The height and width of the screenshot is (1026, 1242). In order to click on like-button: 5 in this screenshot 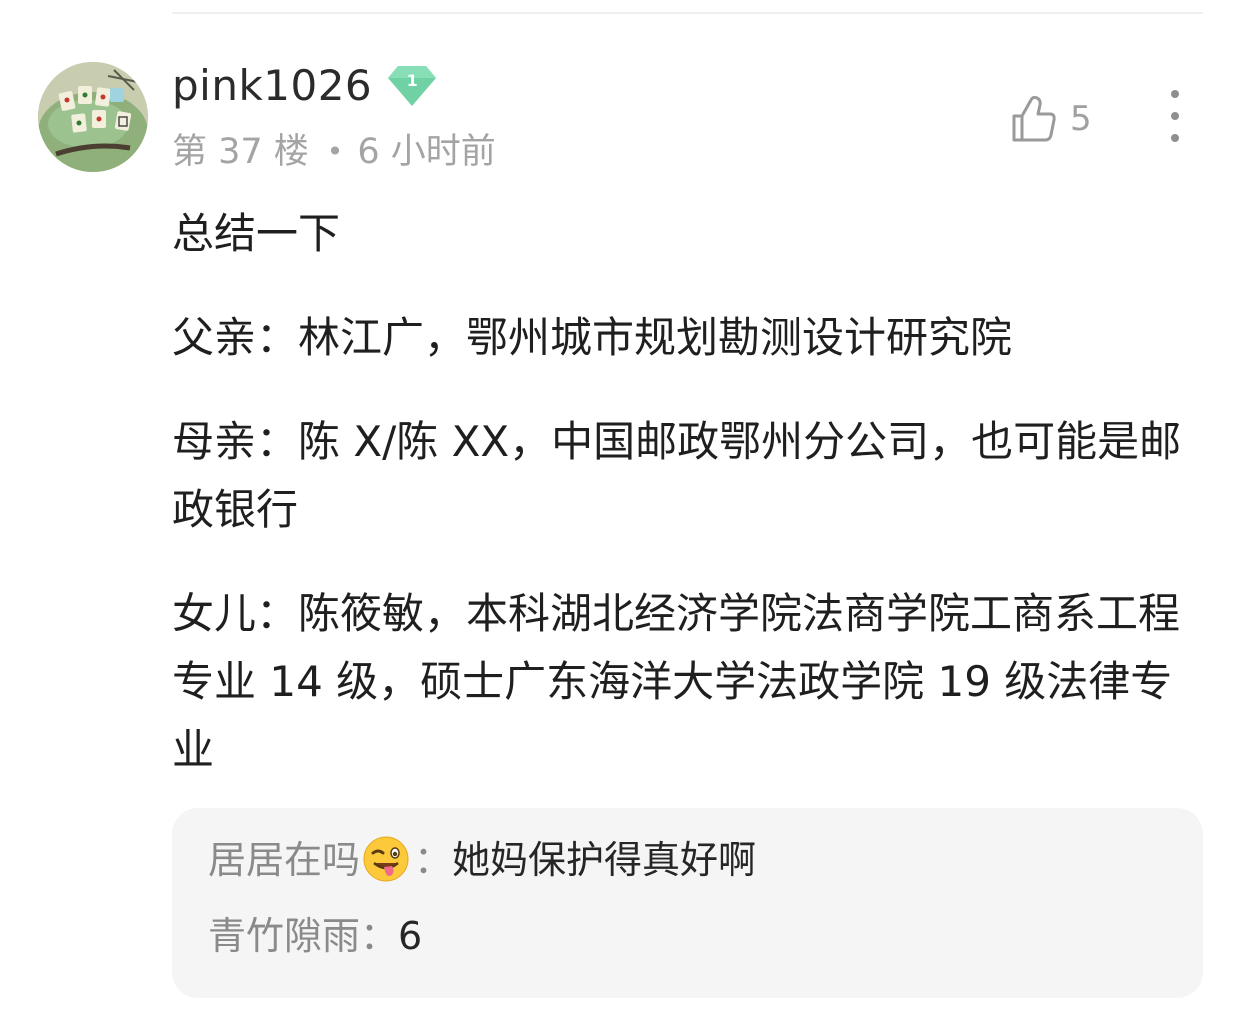, I will do `click(1051, 119)`.